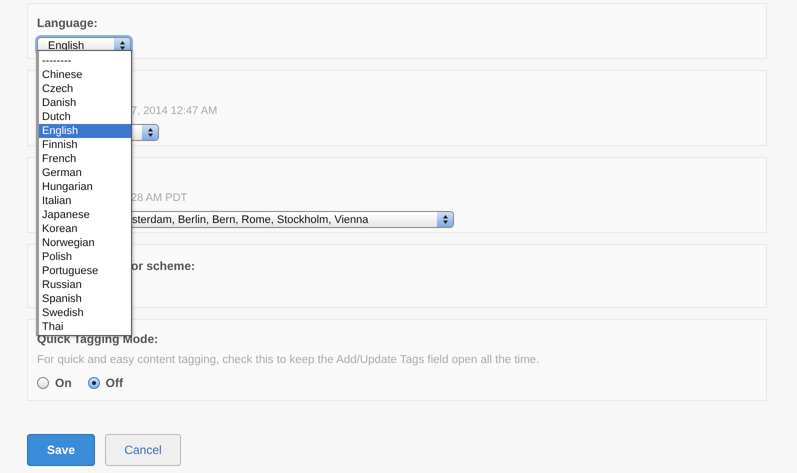 The width and height of the screenshot is (797, 473). Describe the element at coordinates (85, 313) in the screenshot. I see `dropdown-option: Swedish` at that location.